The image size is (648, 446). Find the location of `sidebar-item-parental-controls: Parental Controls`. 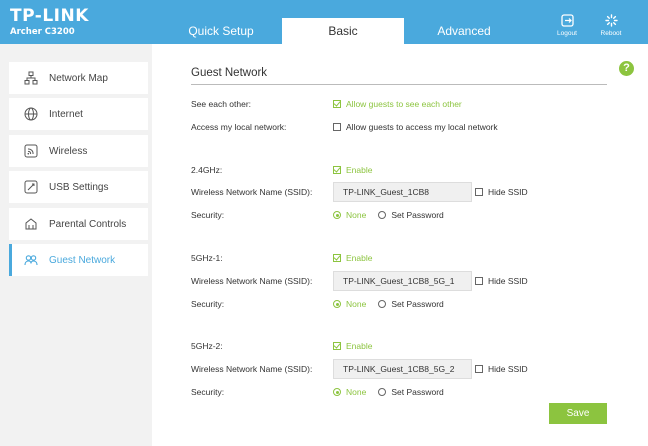

sidebar-item-parental-controls: Parental Controls is located at coordinates (78, 224).